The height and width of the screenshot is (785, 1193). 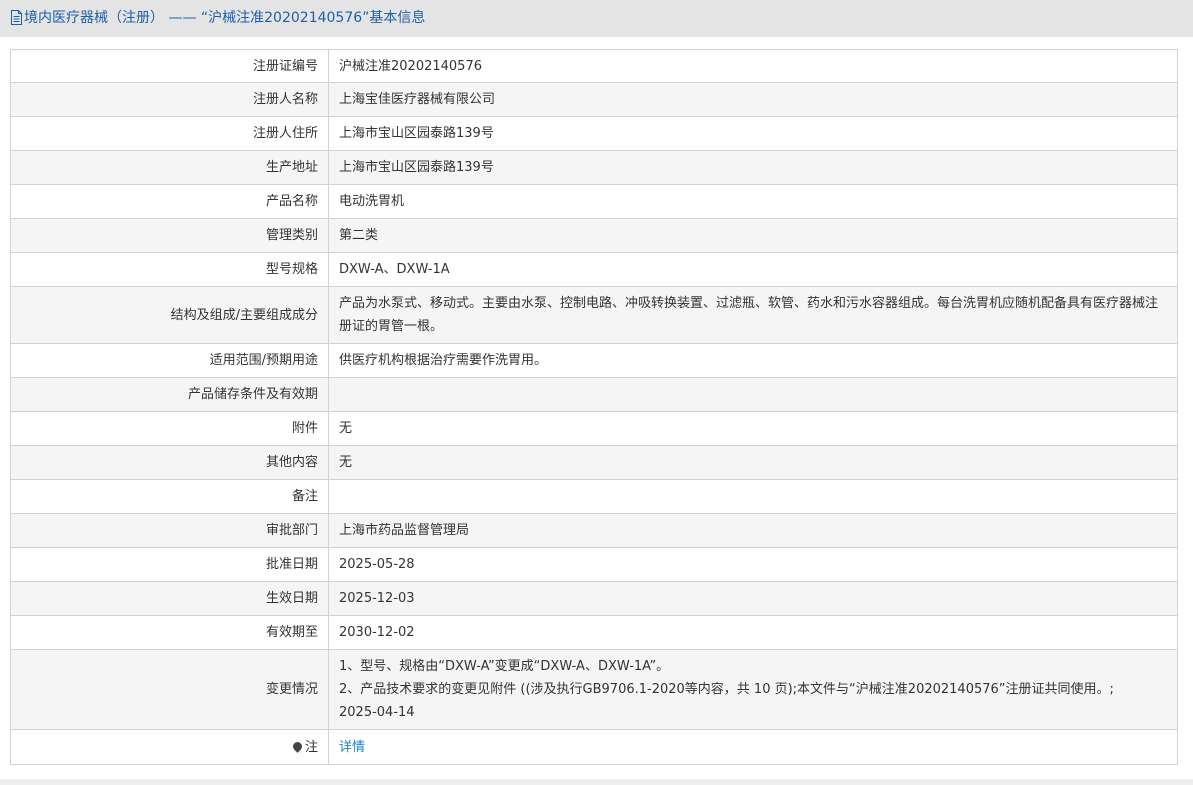 What do you see at coordinates (753, 235) in the screenshot?
I see `field-value: 第二类` at bounding box center [753, 235].